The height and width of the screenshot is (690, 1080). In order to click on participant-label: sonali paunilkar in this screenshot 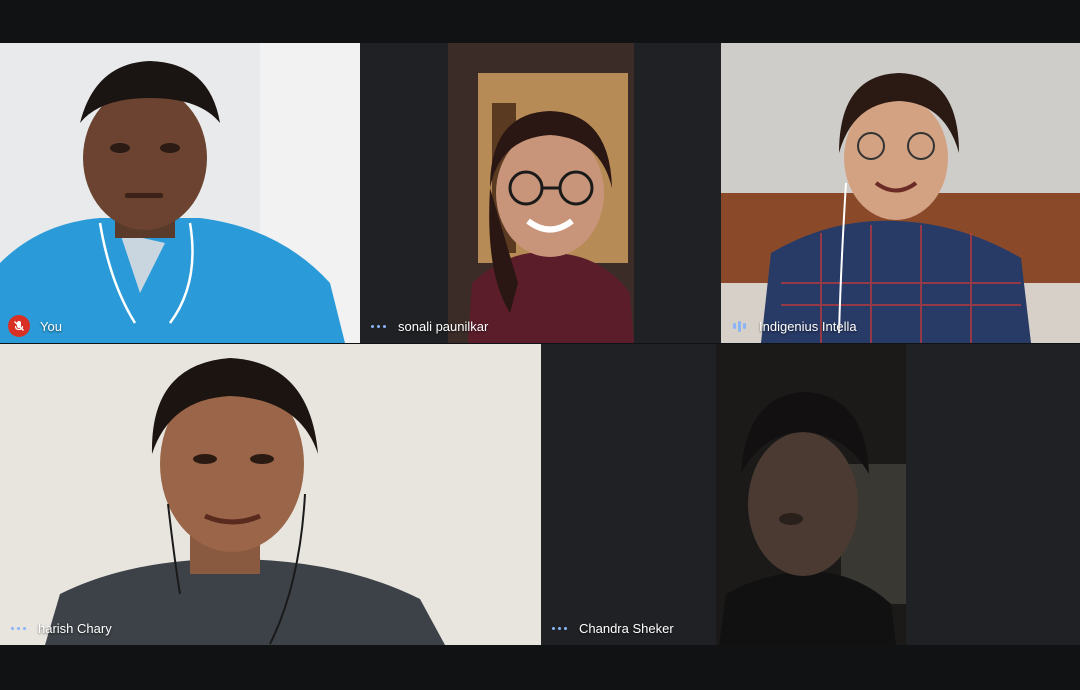, I will do `click(424, 326)`.